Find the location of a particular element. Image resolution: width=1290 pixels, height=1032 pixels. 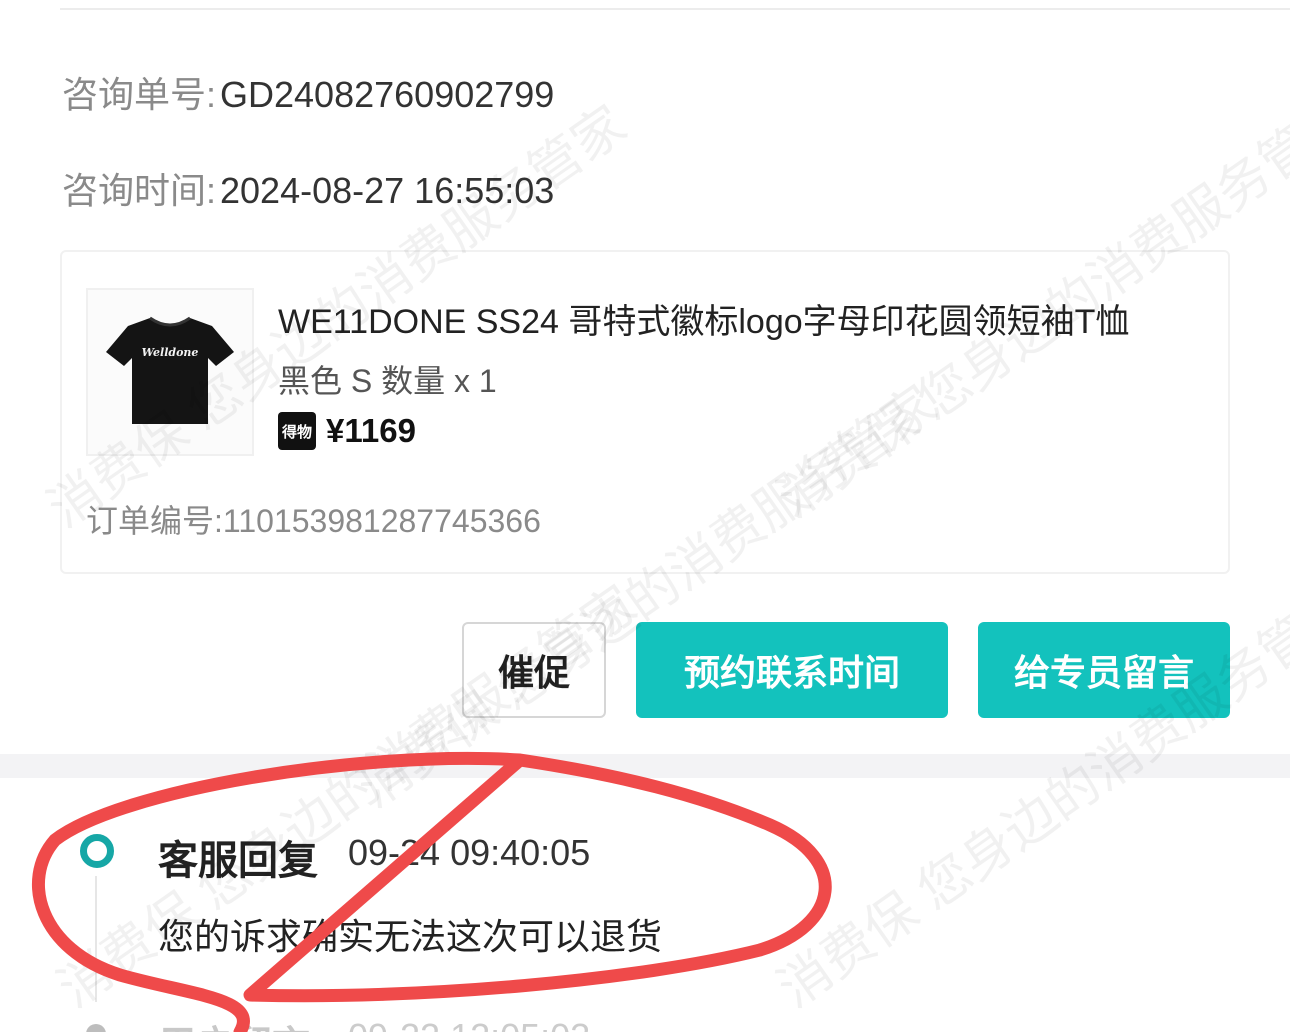

schedule-contact-button: 预约联系时间 is located at coordinates (792, 670).